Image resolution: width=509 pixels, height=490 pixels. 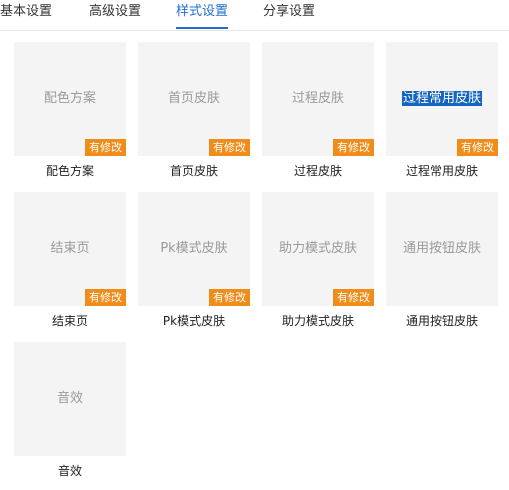 What do you see at coordinates (441, 321) in the screenshot?
I see `card-caption: 通用按钮皮肤` at bounding box center [441, 321].